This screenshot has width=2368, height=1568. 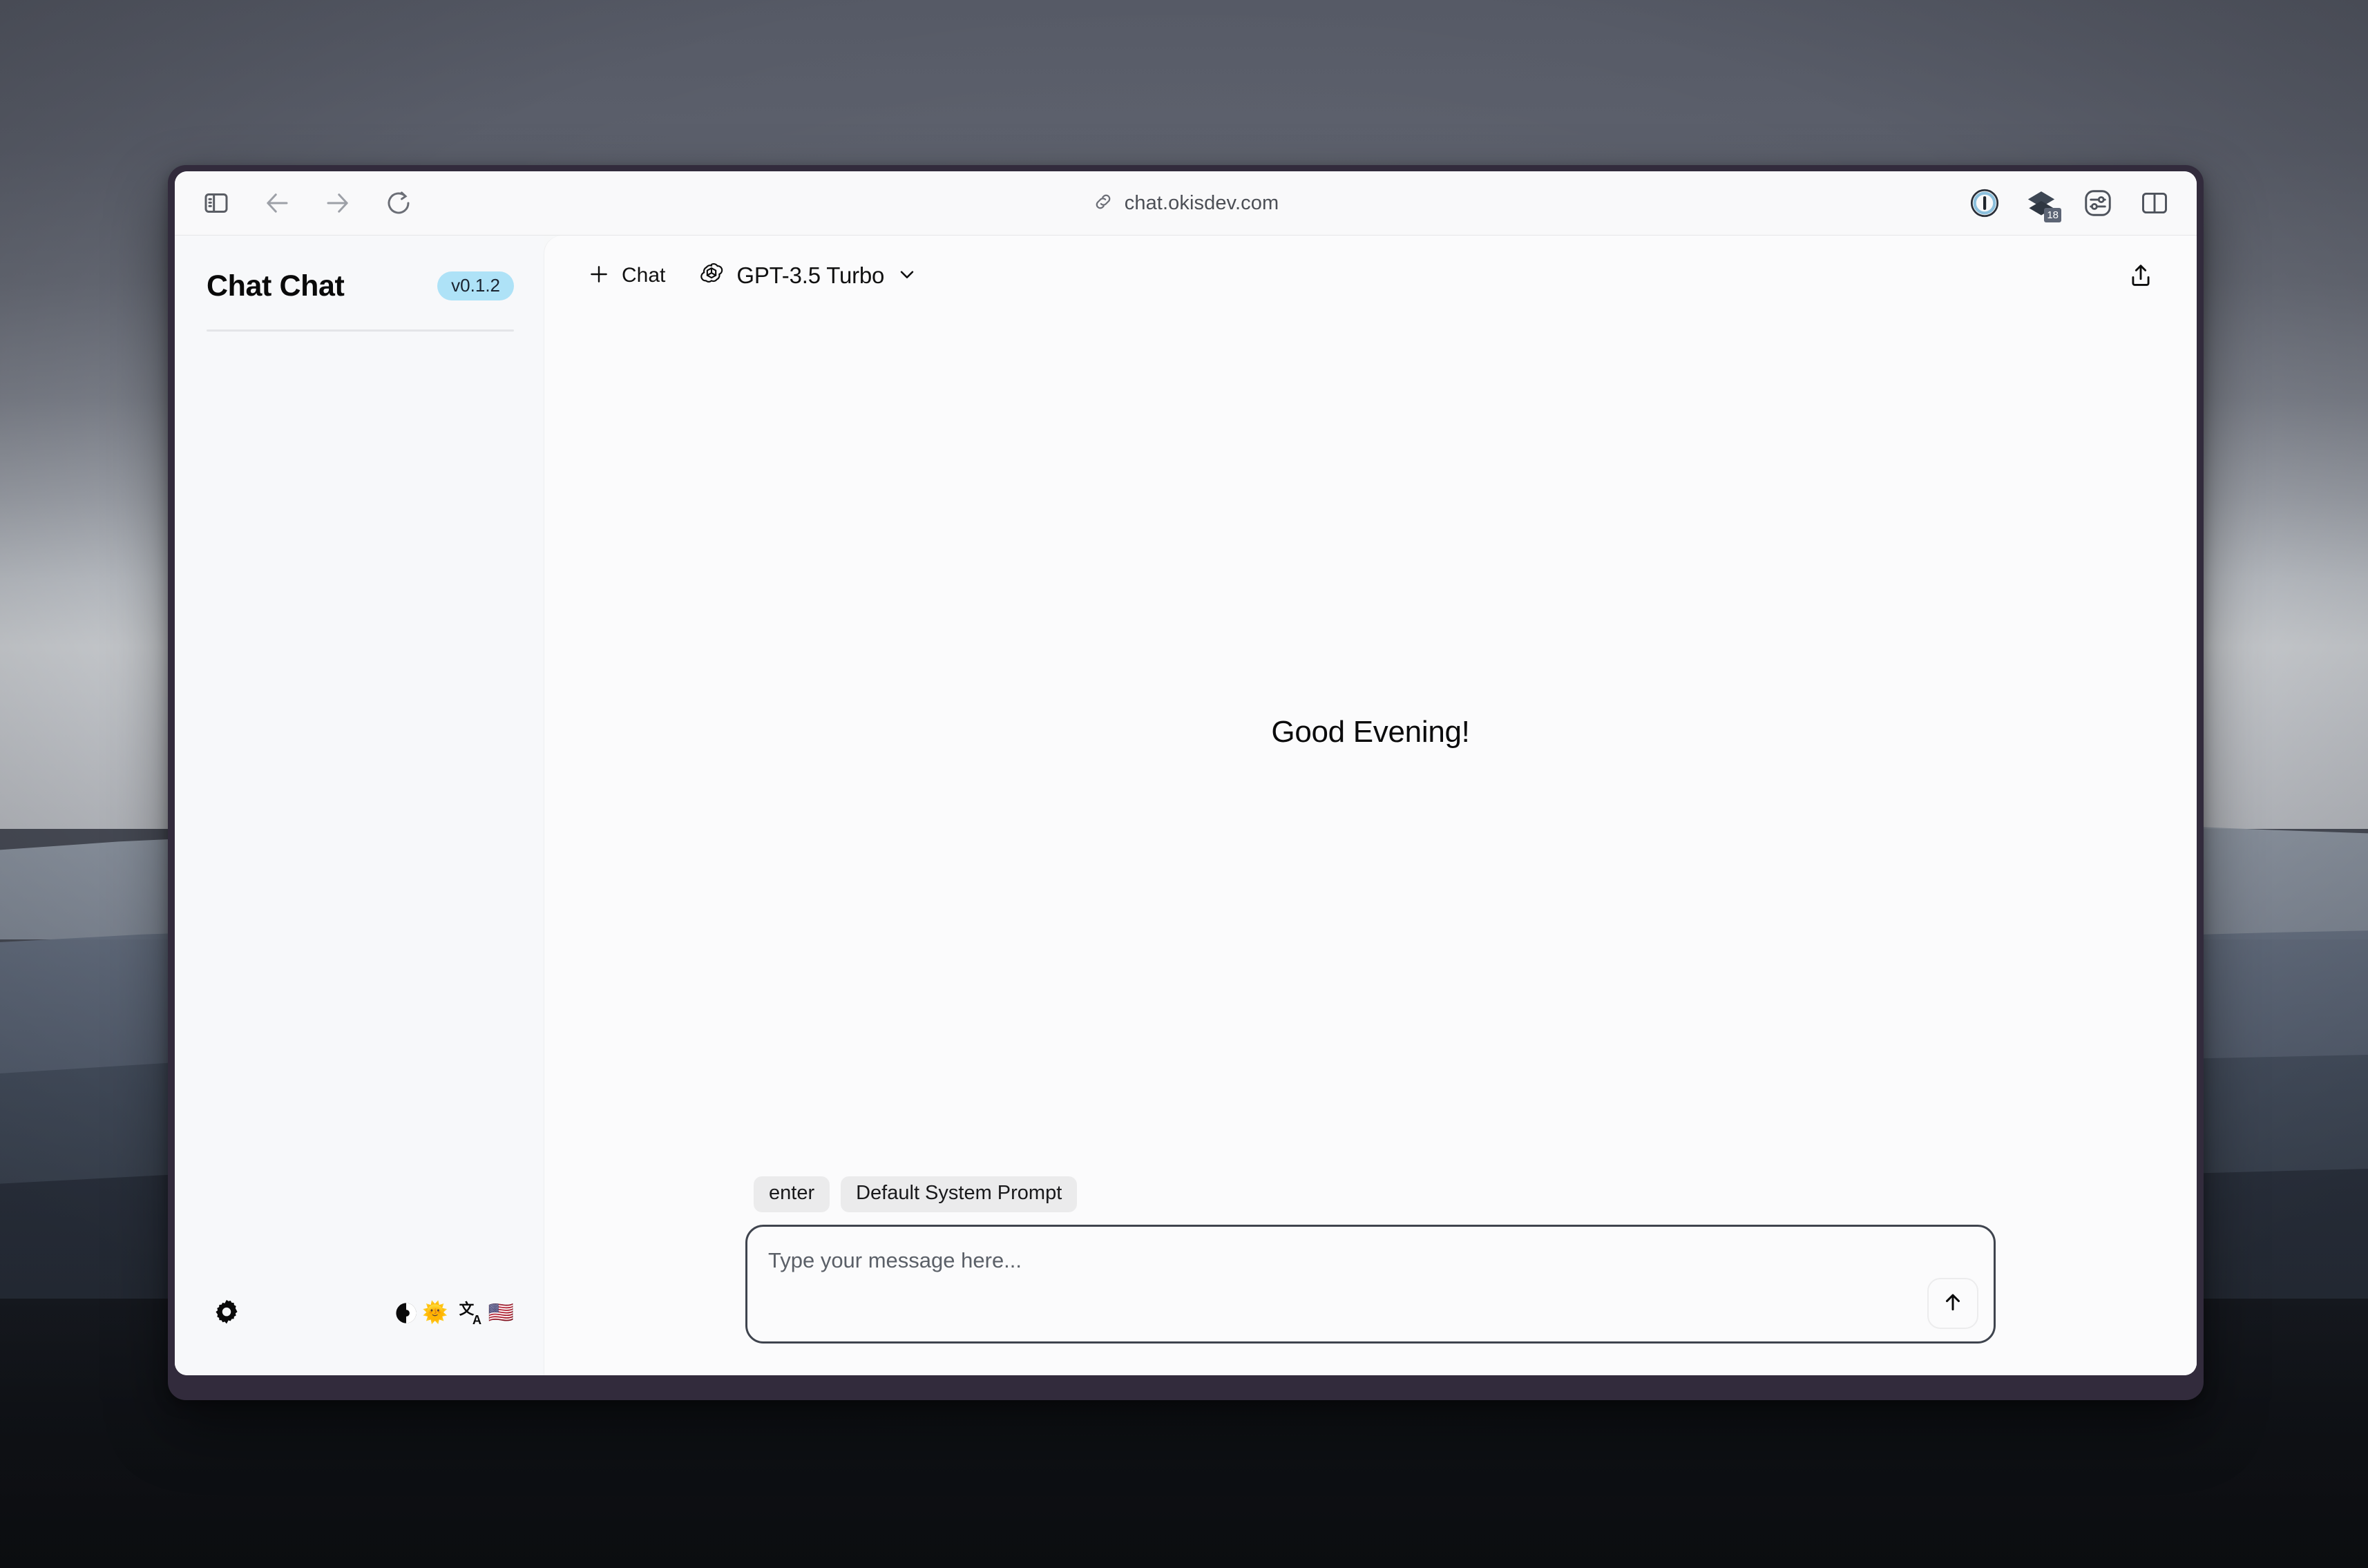 What do you see at coordinates (711, 276) in the screenshot?
I see `openai-logo-icon` at bounding box center [711, 276].